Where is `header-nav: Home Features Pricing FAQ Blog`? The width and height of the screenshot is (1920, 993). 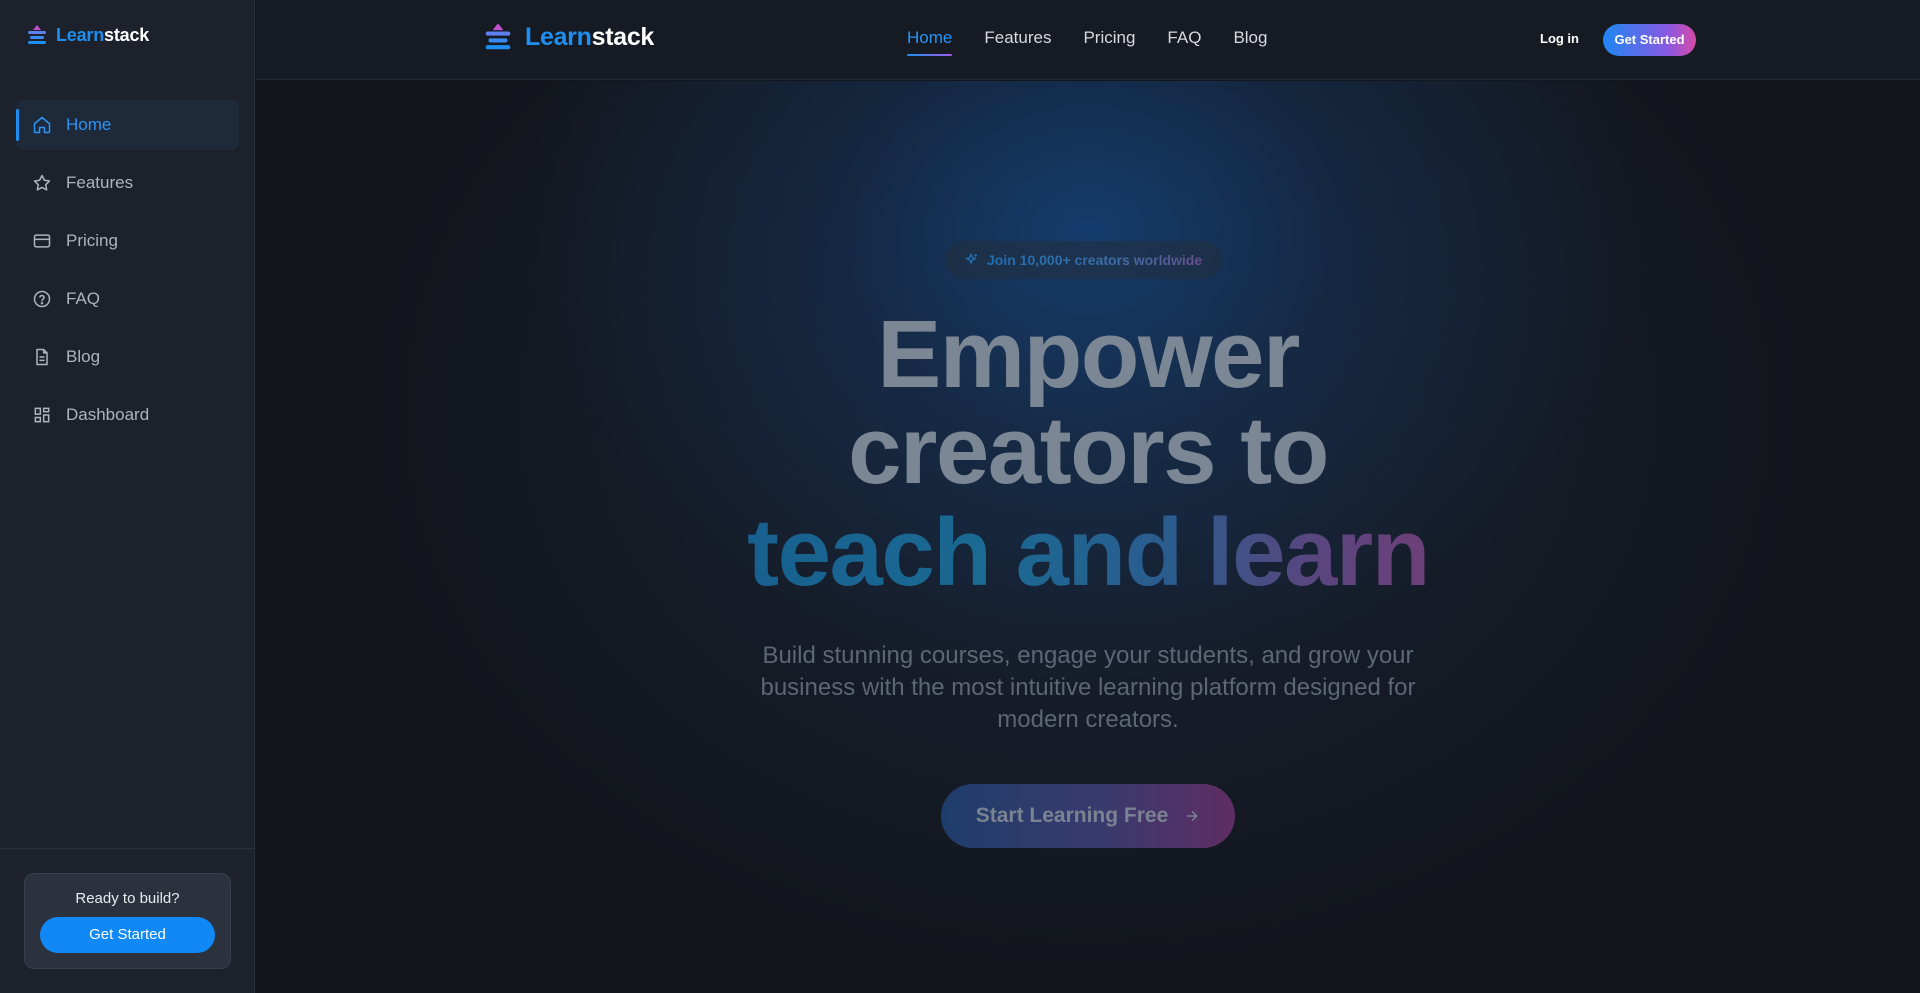 header-nav: Home Features Pricing FAQ Blog is located at coordinates (1087, 42).